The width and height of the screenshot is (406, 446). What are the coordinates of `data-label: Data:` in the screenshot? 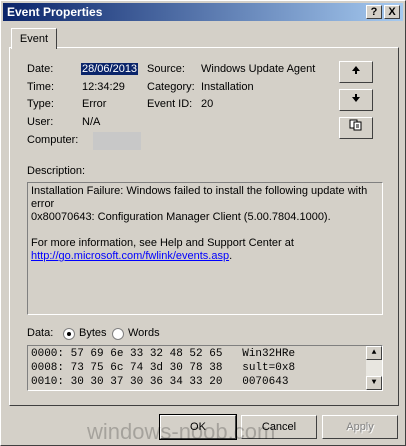 It's located at (40, 333).